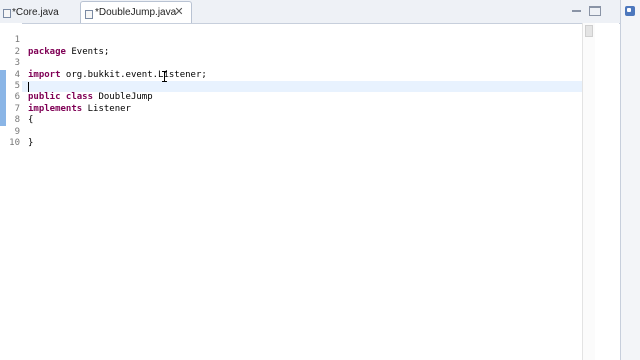 This screenshot has width=640, height=360. What do you see at coordinates (589, 31) in the screenshot?
I see `scrollbar-thumb` at bounding box center [589, 31].